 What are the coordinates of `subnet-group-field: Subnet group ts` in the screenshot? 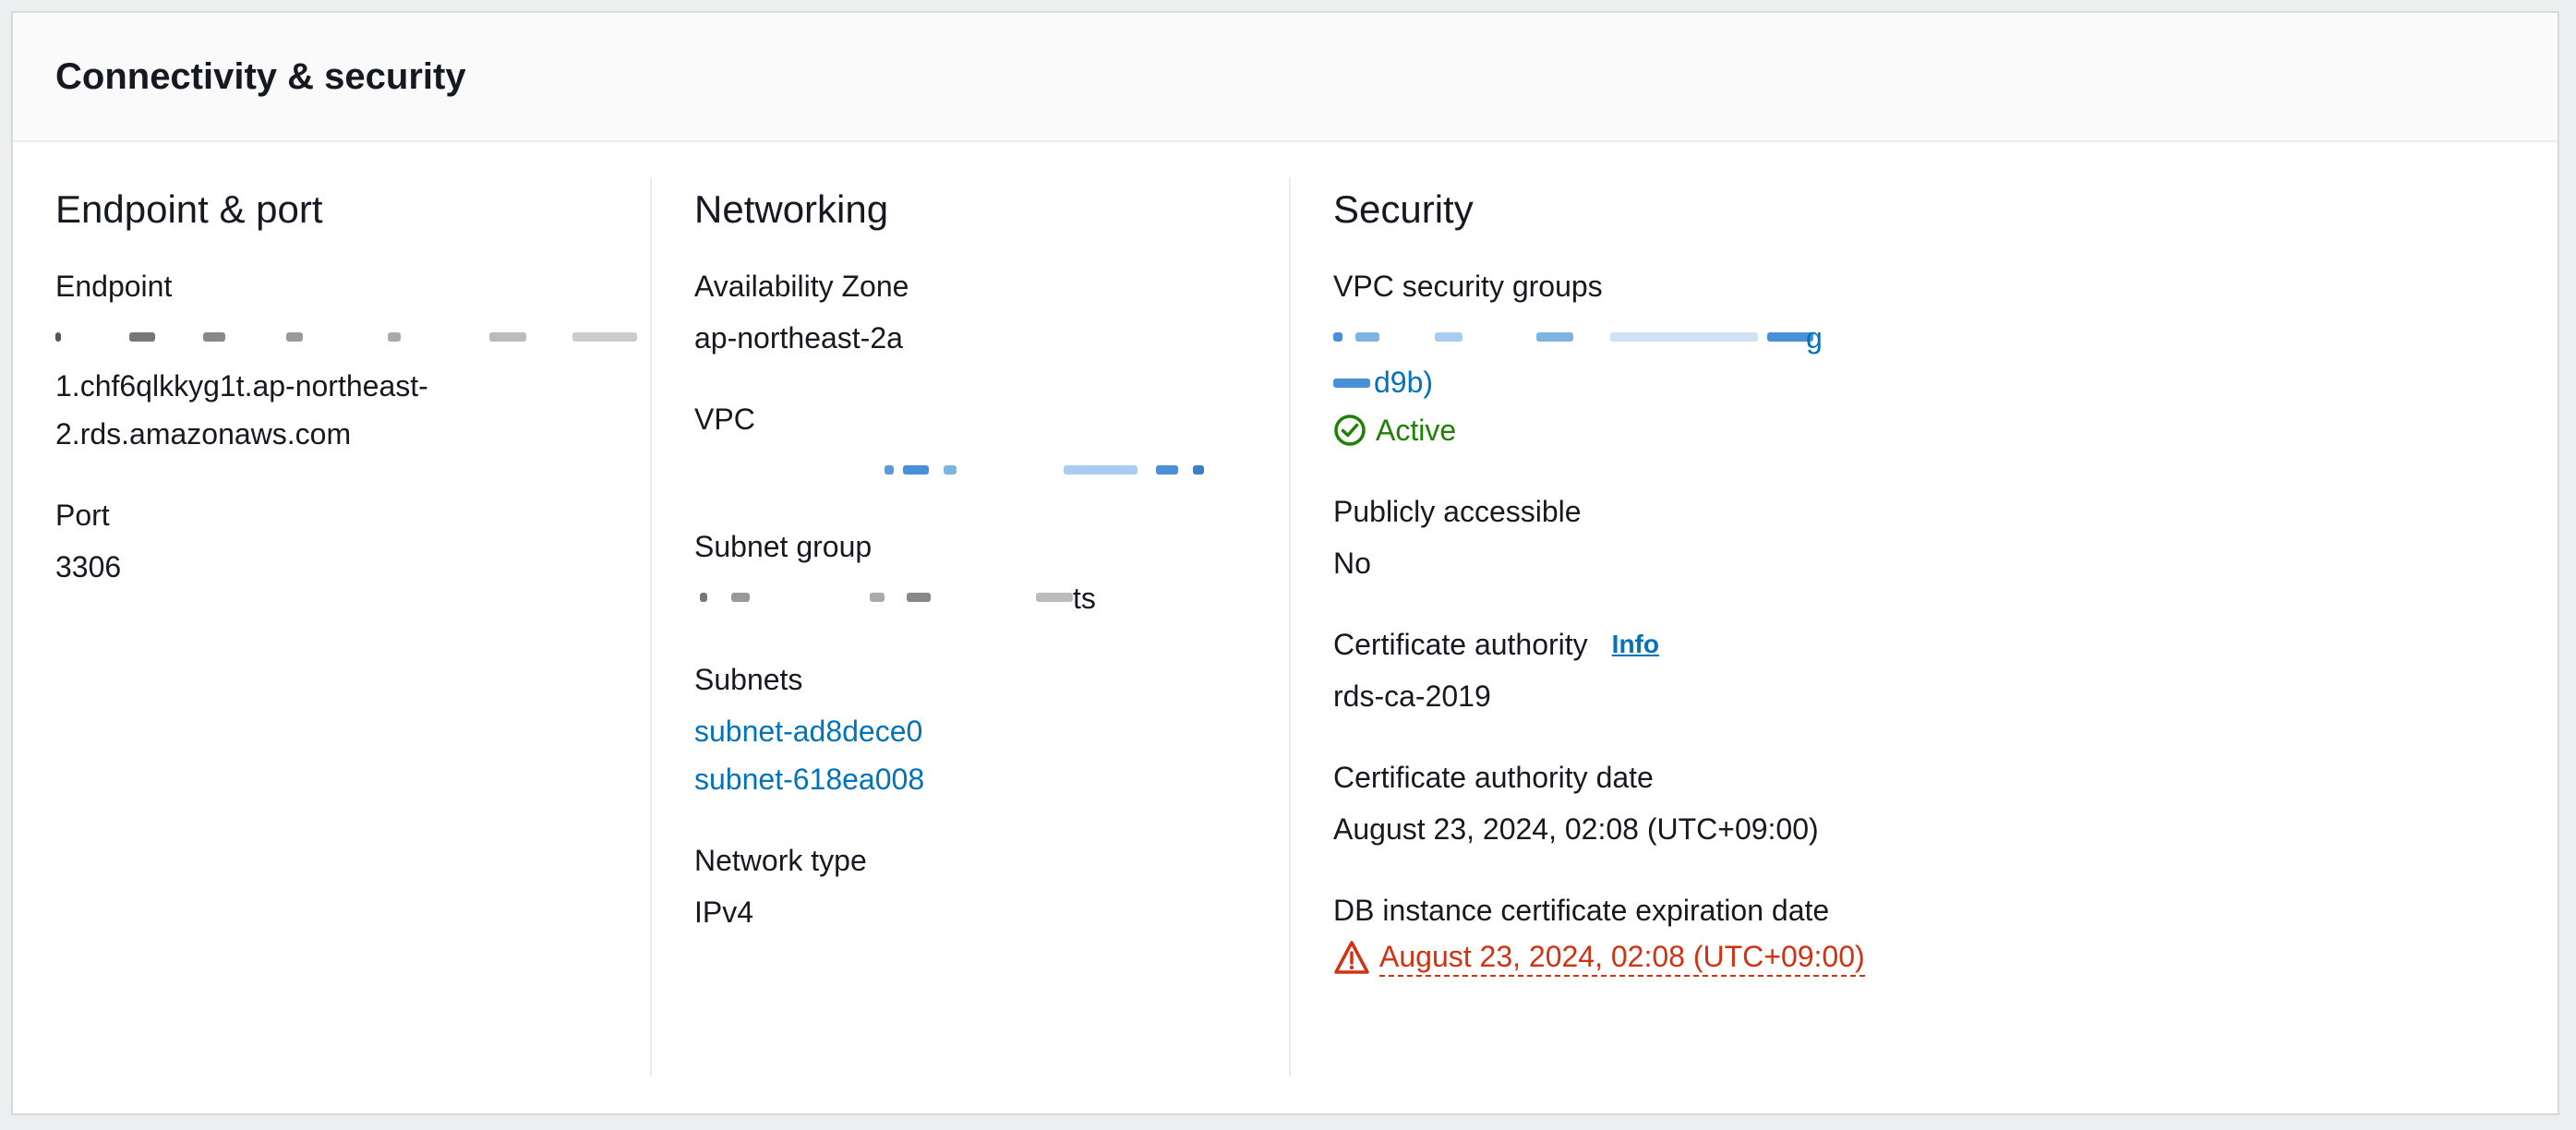 It's located at (991, 574).